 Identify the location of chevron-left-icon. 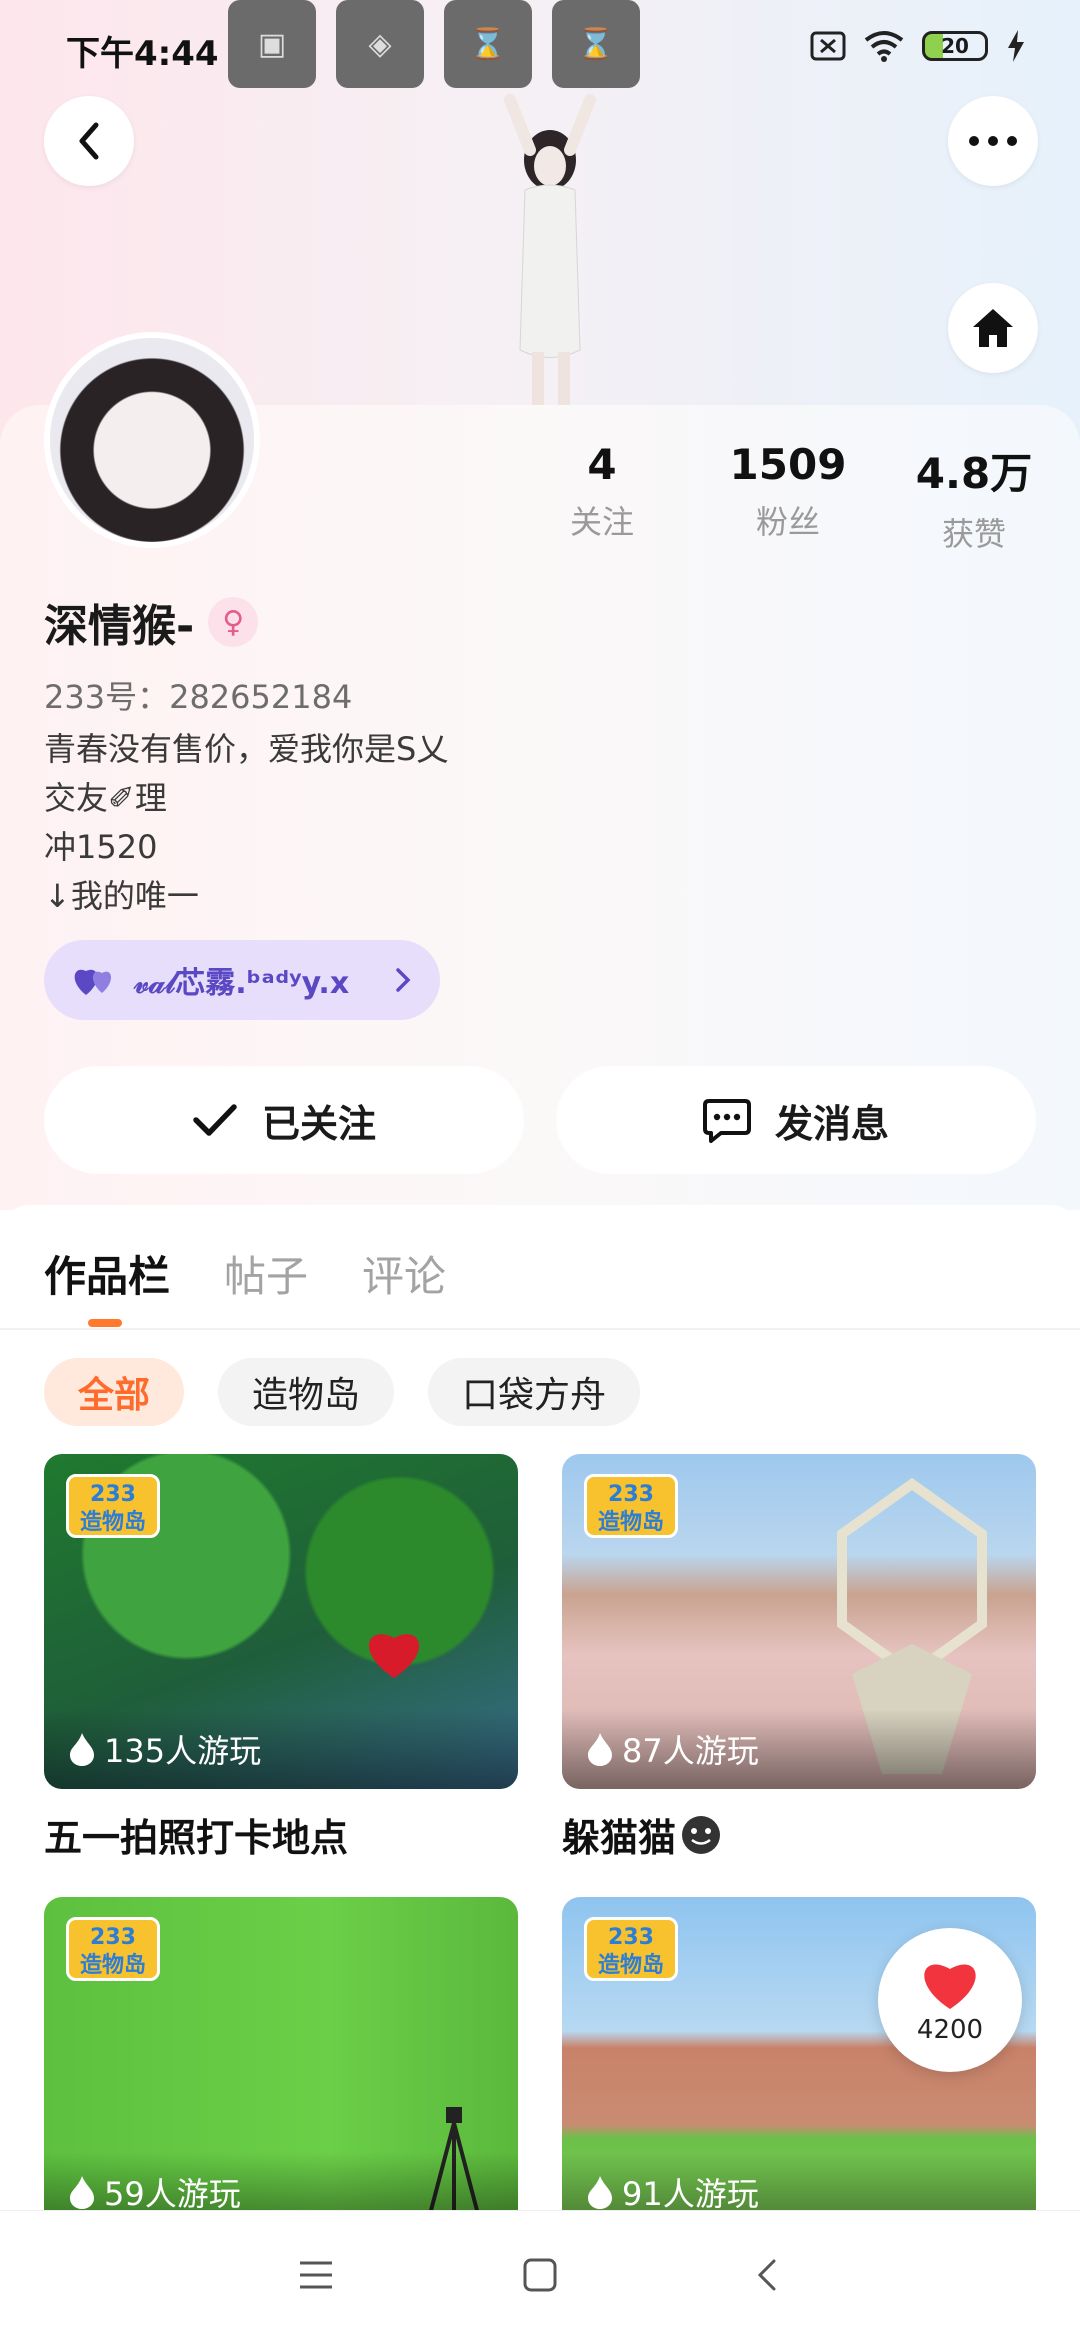
(89, 141).